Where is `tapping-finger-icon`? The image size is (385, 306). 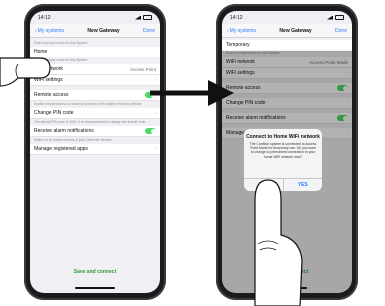
tapping-finger-icon is located at coordinates (278, 242).